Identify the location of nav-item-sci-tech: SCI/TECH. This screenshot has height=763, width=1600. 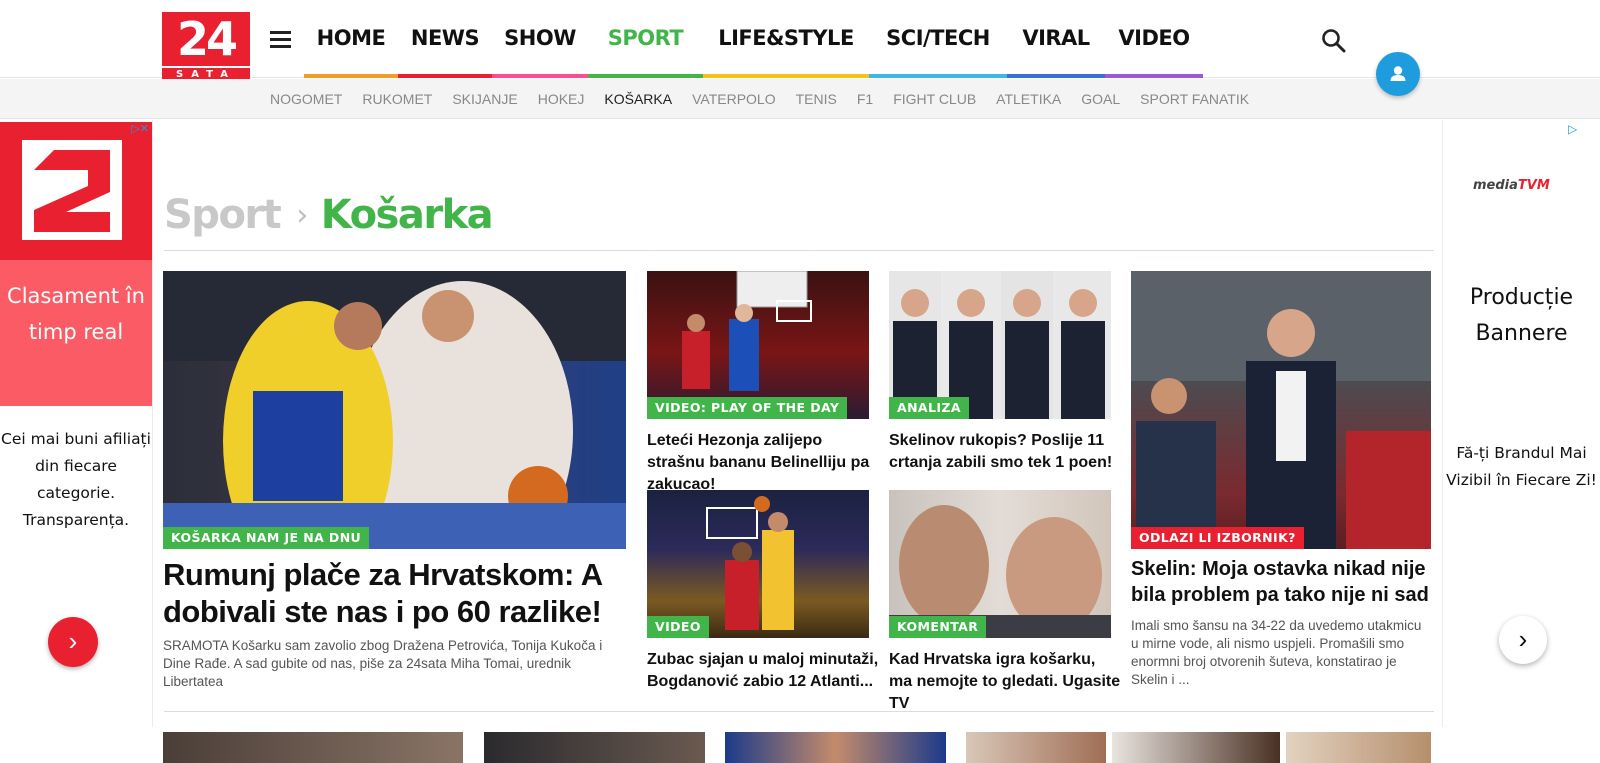
(938, 39).